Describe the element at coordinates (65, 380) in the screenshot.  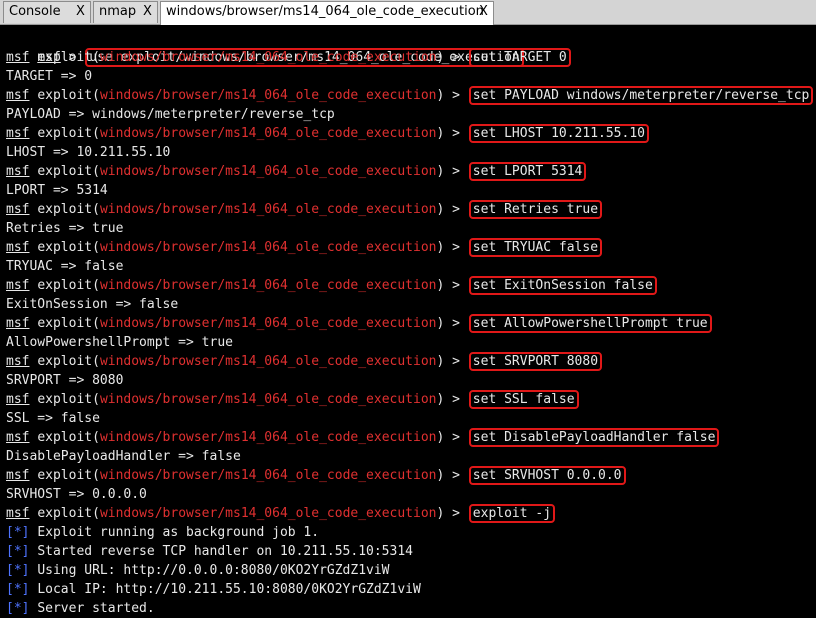
I see `output-line: SRVPORT => 8080` at that location.